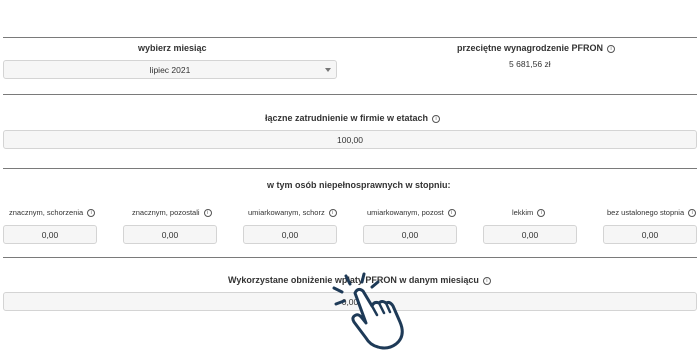  What do you see at coordinates (536, 48) in the screenshot?
I see `salary-label: przeciętne wynagrodzenie PFRON i` at bounding box center [536, 48].